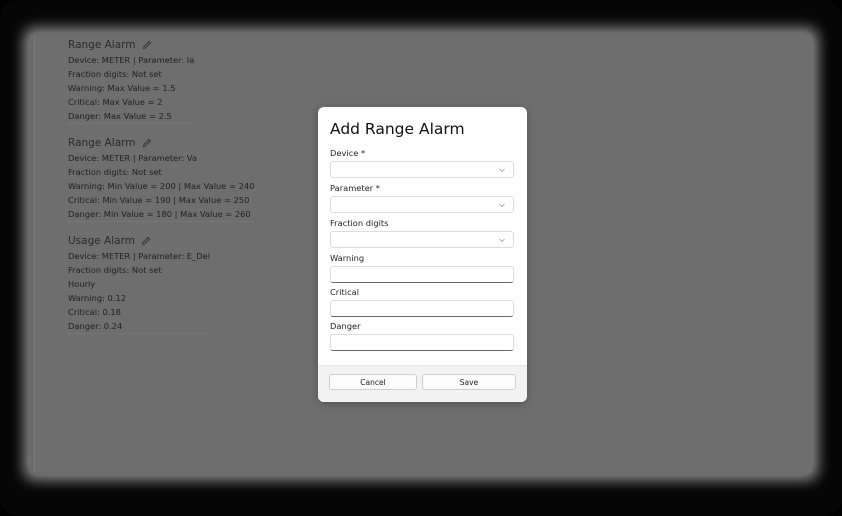 The image size is (842, 516). I want to click on save-button: Save, so click(469, 382).